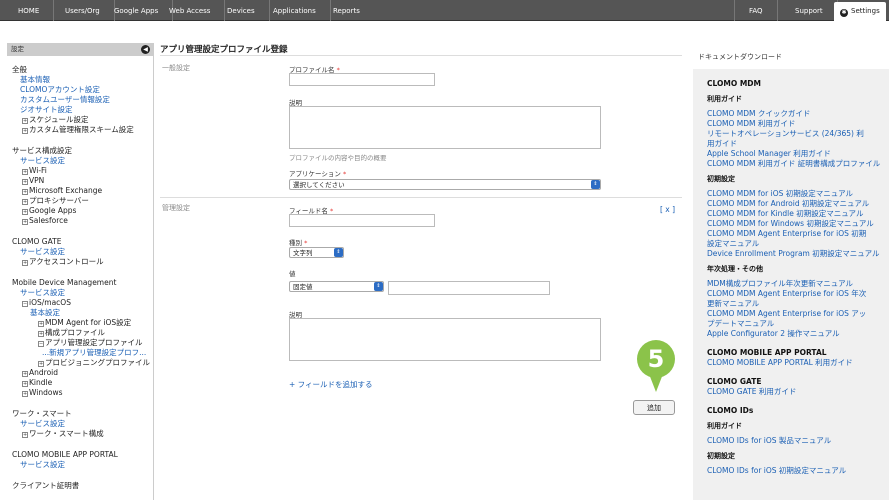 The height and width of the screenshot is (500, 889). What do you see at coordinates (798, 114) in the screenshot?
I see `doc-link: CLOMO MDM クイックガイド` at bounding box center [798, 114].